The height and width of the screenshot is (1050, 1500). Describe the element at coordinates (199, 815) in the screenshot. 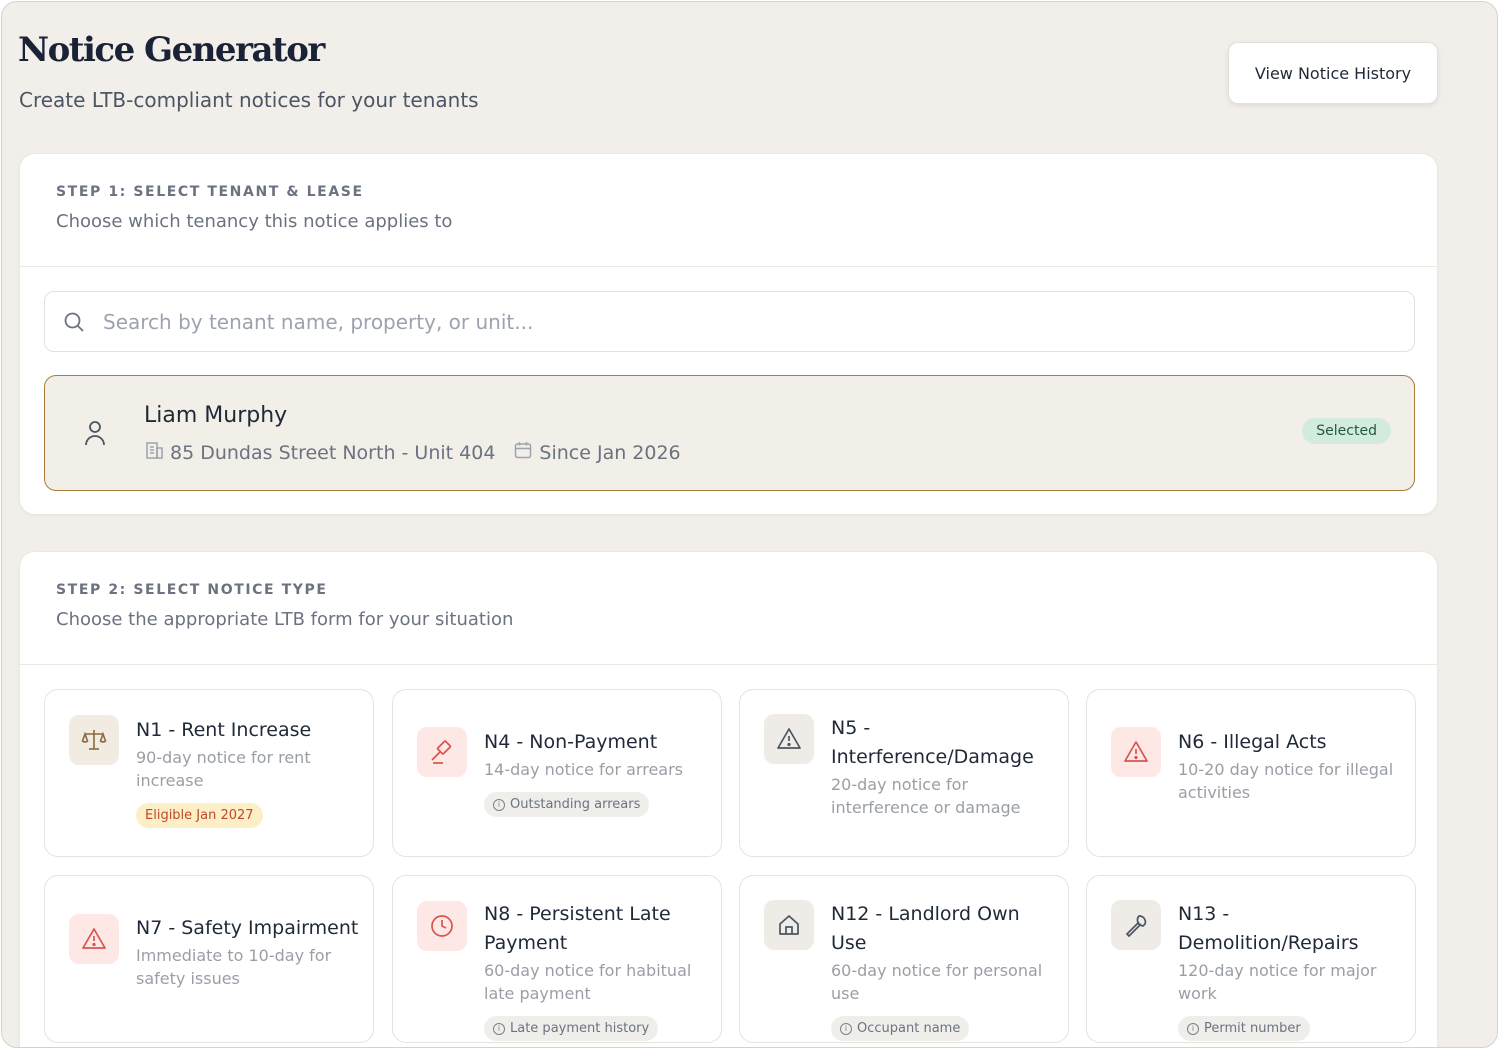

I see `eligibility-tag: Eligible Jan 2027` at that location.